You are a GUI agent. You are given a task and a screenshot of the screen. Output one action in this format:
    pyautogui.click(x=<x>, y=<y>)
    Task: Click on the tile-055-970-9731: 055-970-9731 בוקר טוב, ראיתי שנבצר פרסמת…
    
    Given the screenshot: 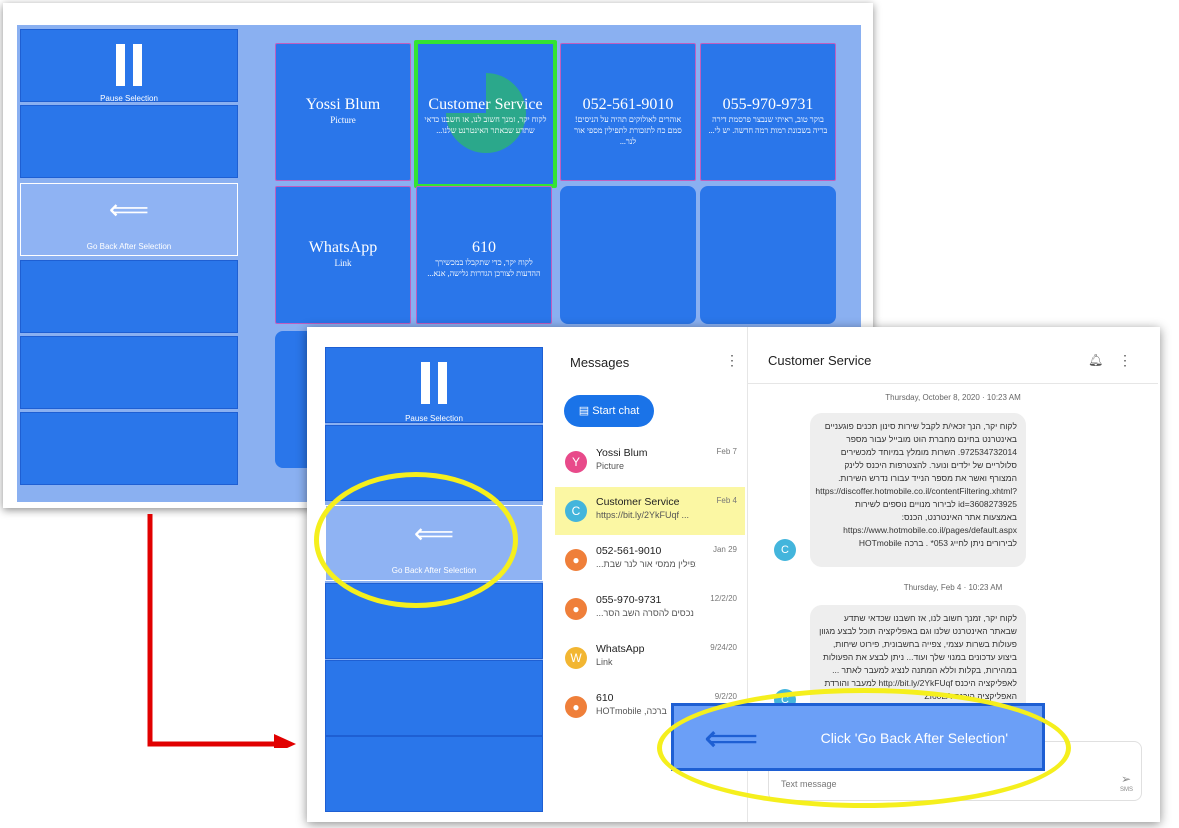 What is the action you would take?
    pyautogui.click(x=768, y=112)
    